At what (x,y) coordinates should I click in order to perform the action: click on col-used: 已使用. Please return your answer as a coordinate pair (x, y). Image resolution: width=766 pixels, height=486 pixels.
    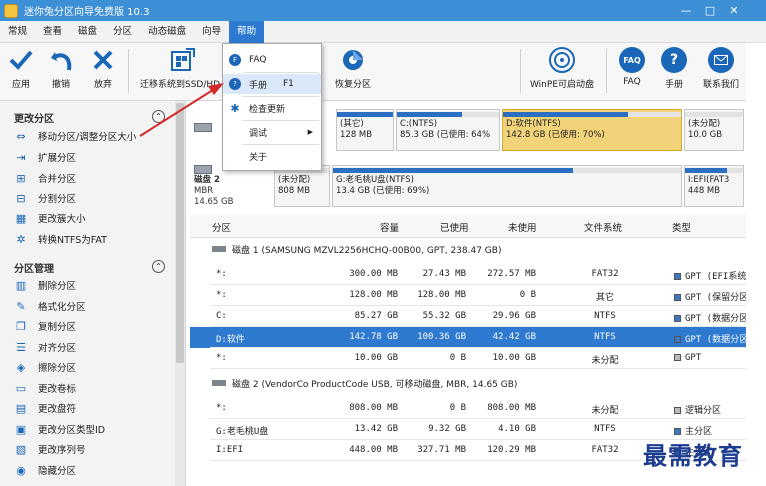
    Looking at the image, I should click on (454, 227).